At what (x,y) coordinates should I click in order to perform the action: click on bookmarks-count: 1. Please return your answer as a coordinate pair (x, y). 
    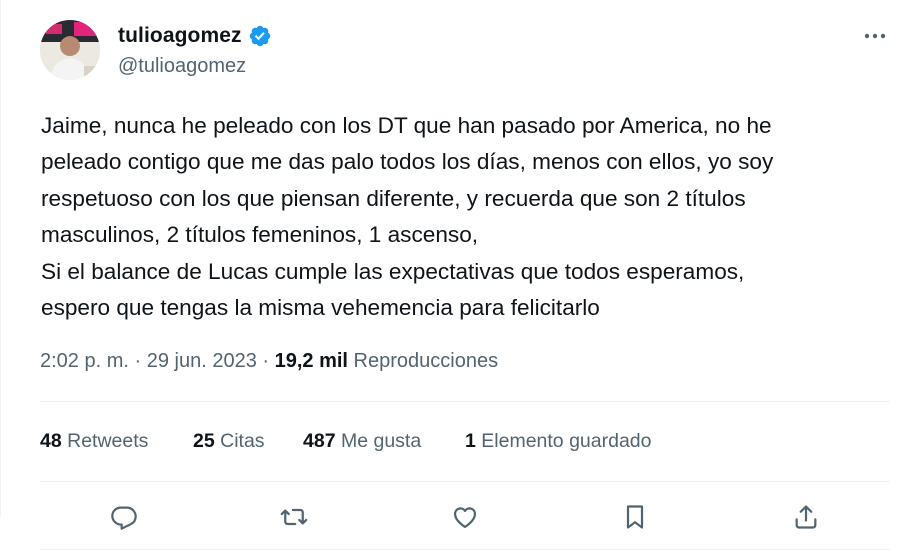
    Looking at the image, I should click on (470, 441).